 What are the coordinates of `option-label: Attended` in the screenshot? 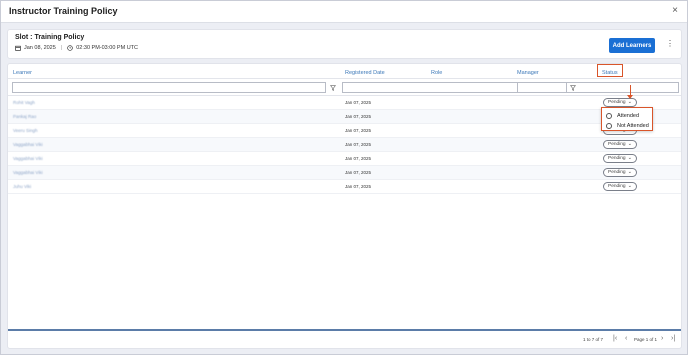 It's located at (628, 115).